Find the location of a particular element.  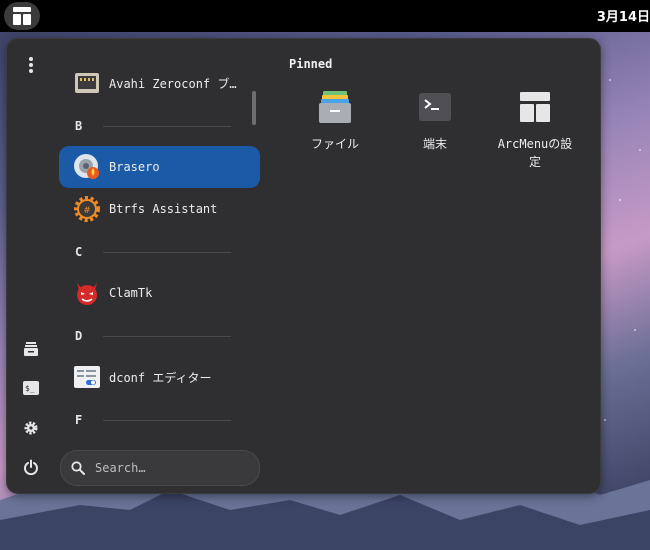

list-item: dconf エディター is located at coordinates (159, 377).